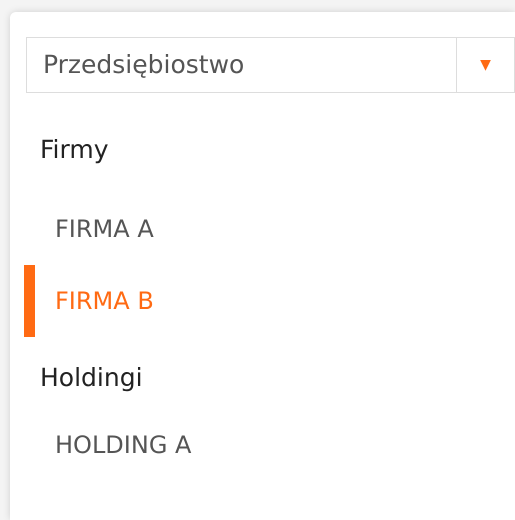  I want to click on group-heading: Holdingi, so click(91, 378).